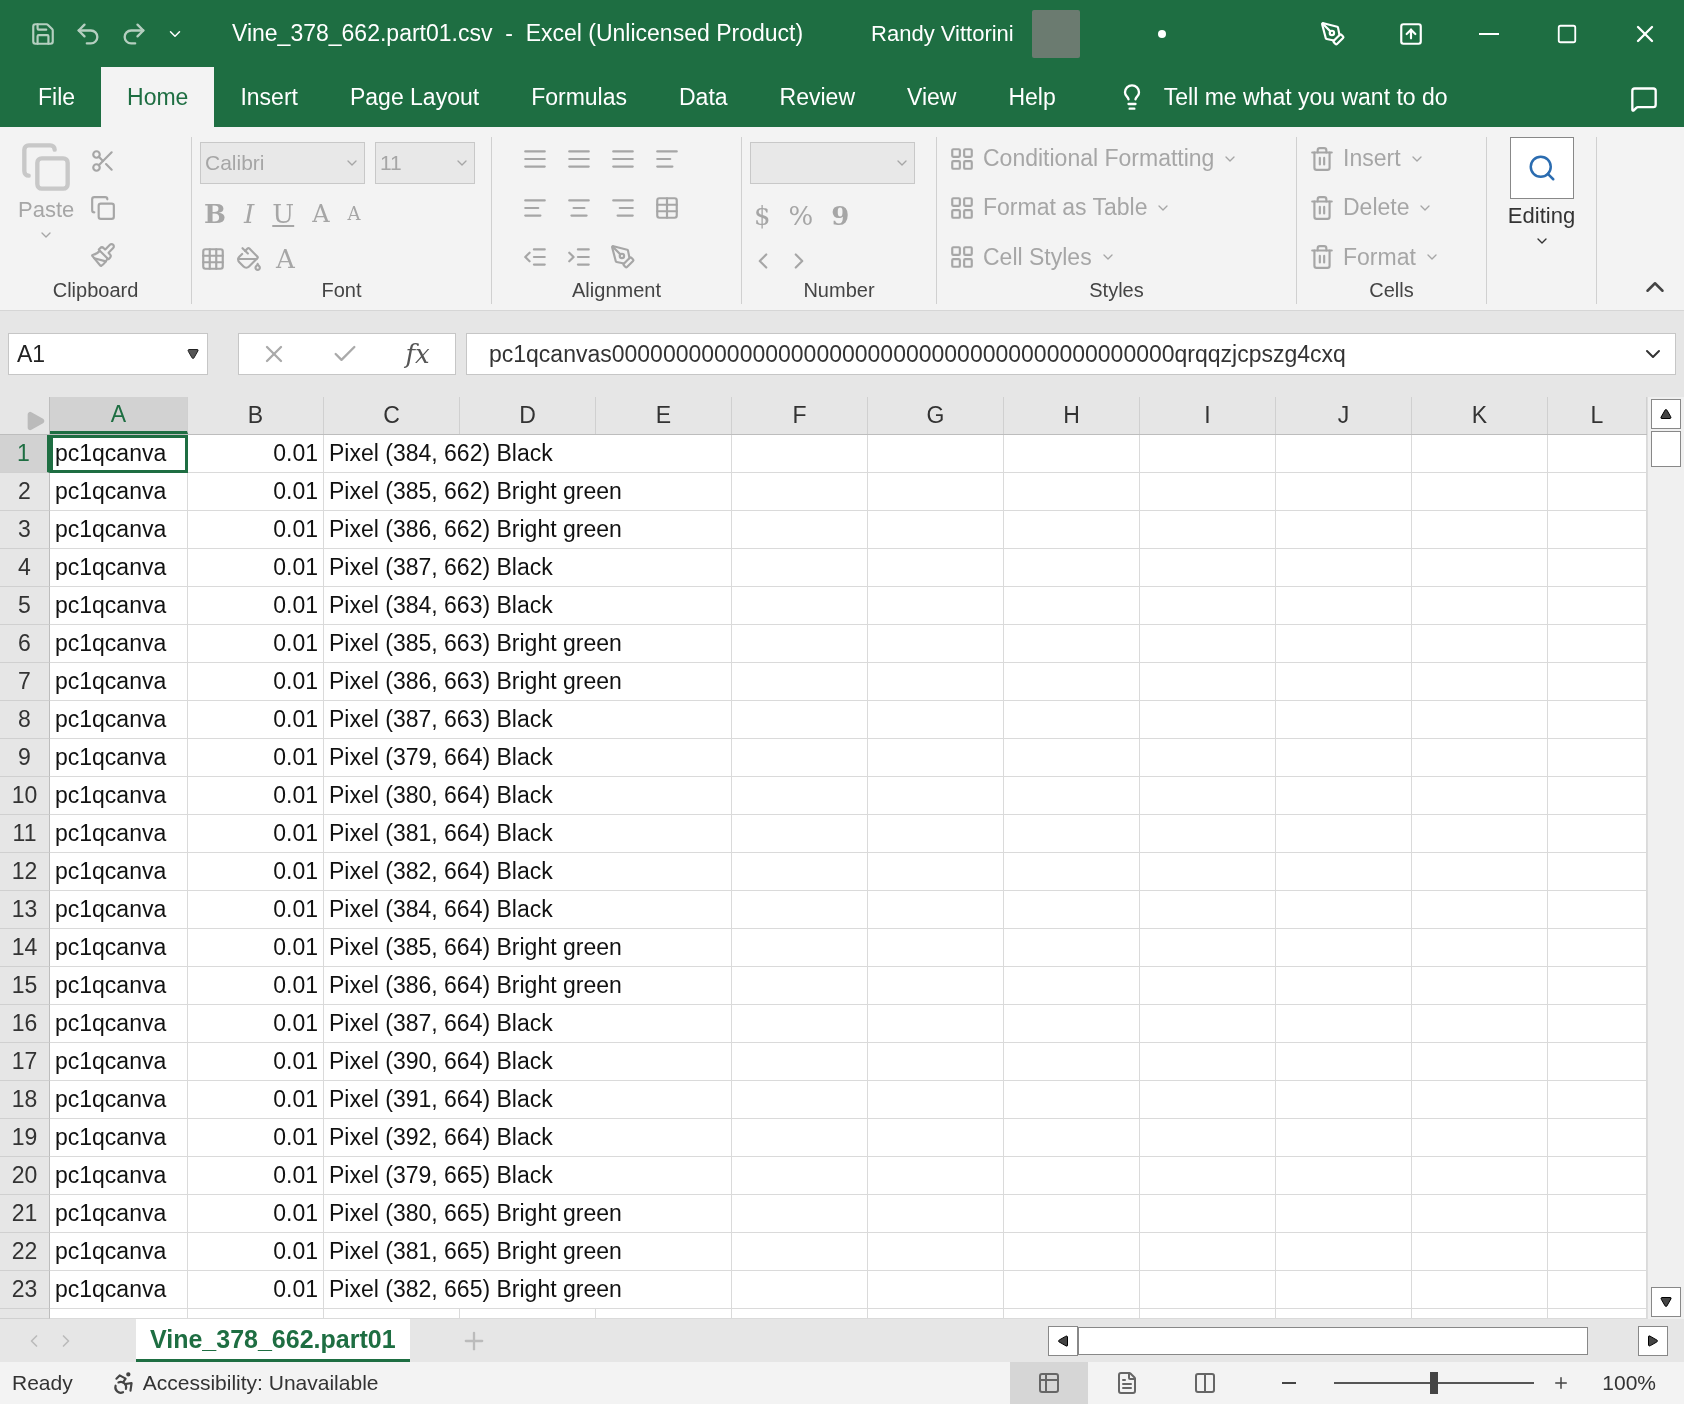 The image size is (1684, 1404). What do you see at coordinates (528, 948) in the screenshot?
I see `table-cell: Pixel (385, 664) Bright green` at bounding box center [528, 948].